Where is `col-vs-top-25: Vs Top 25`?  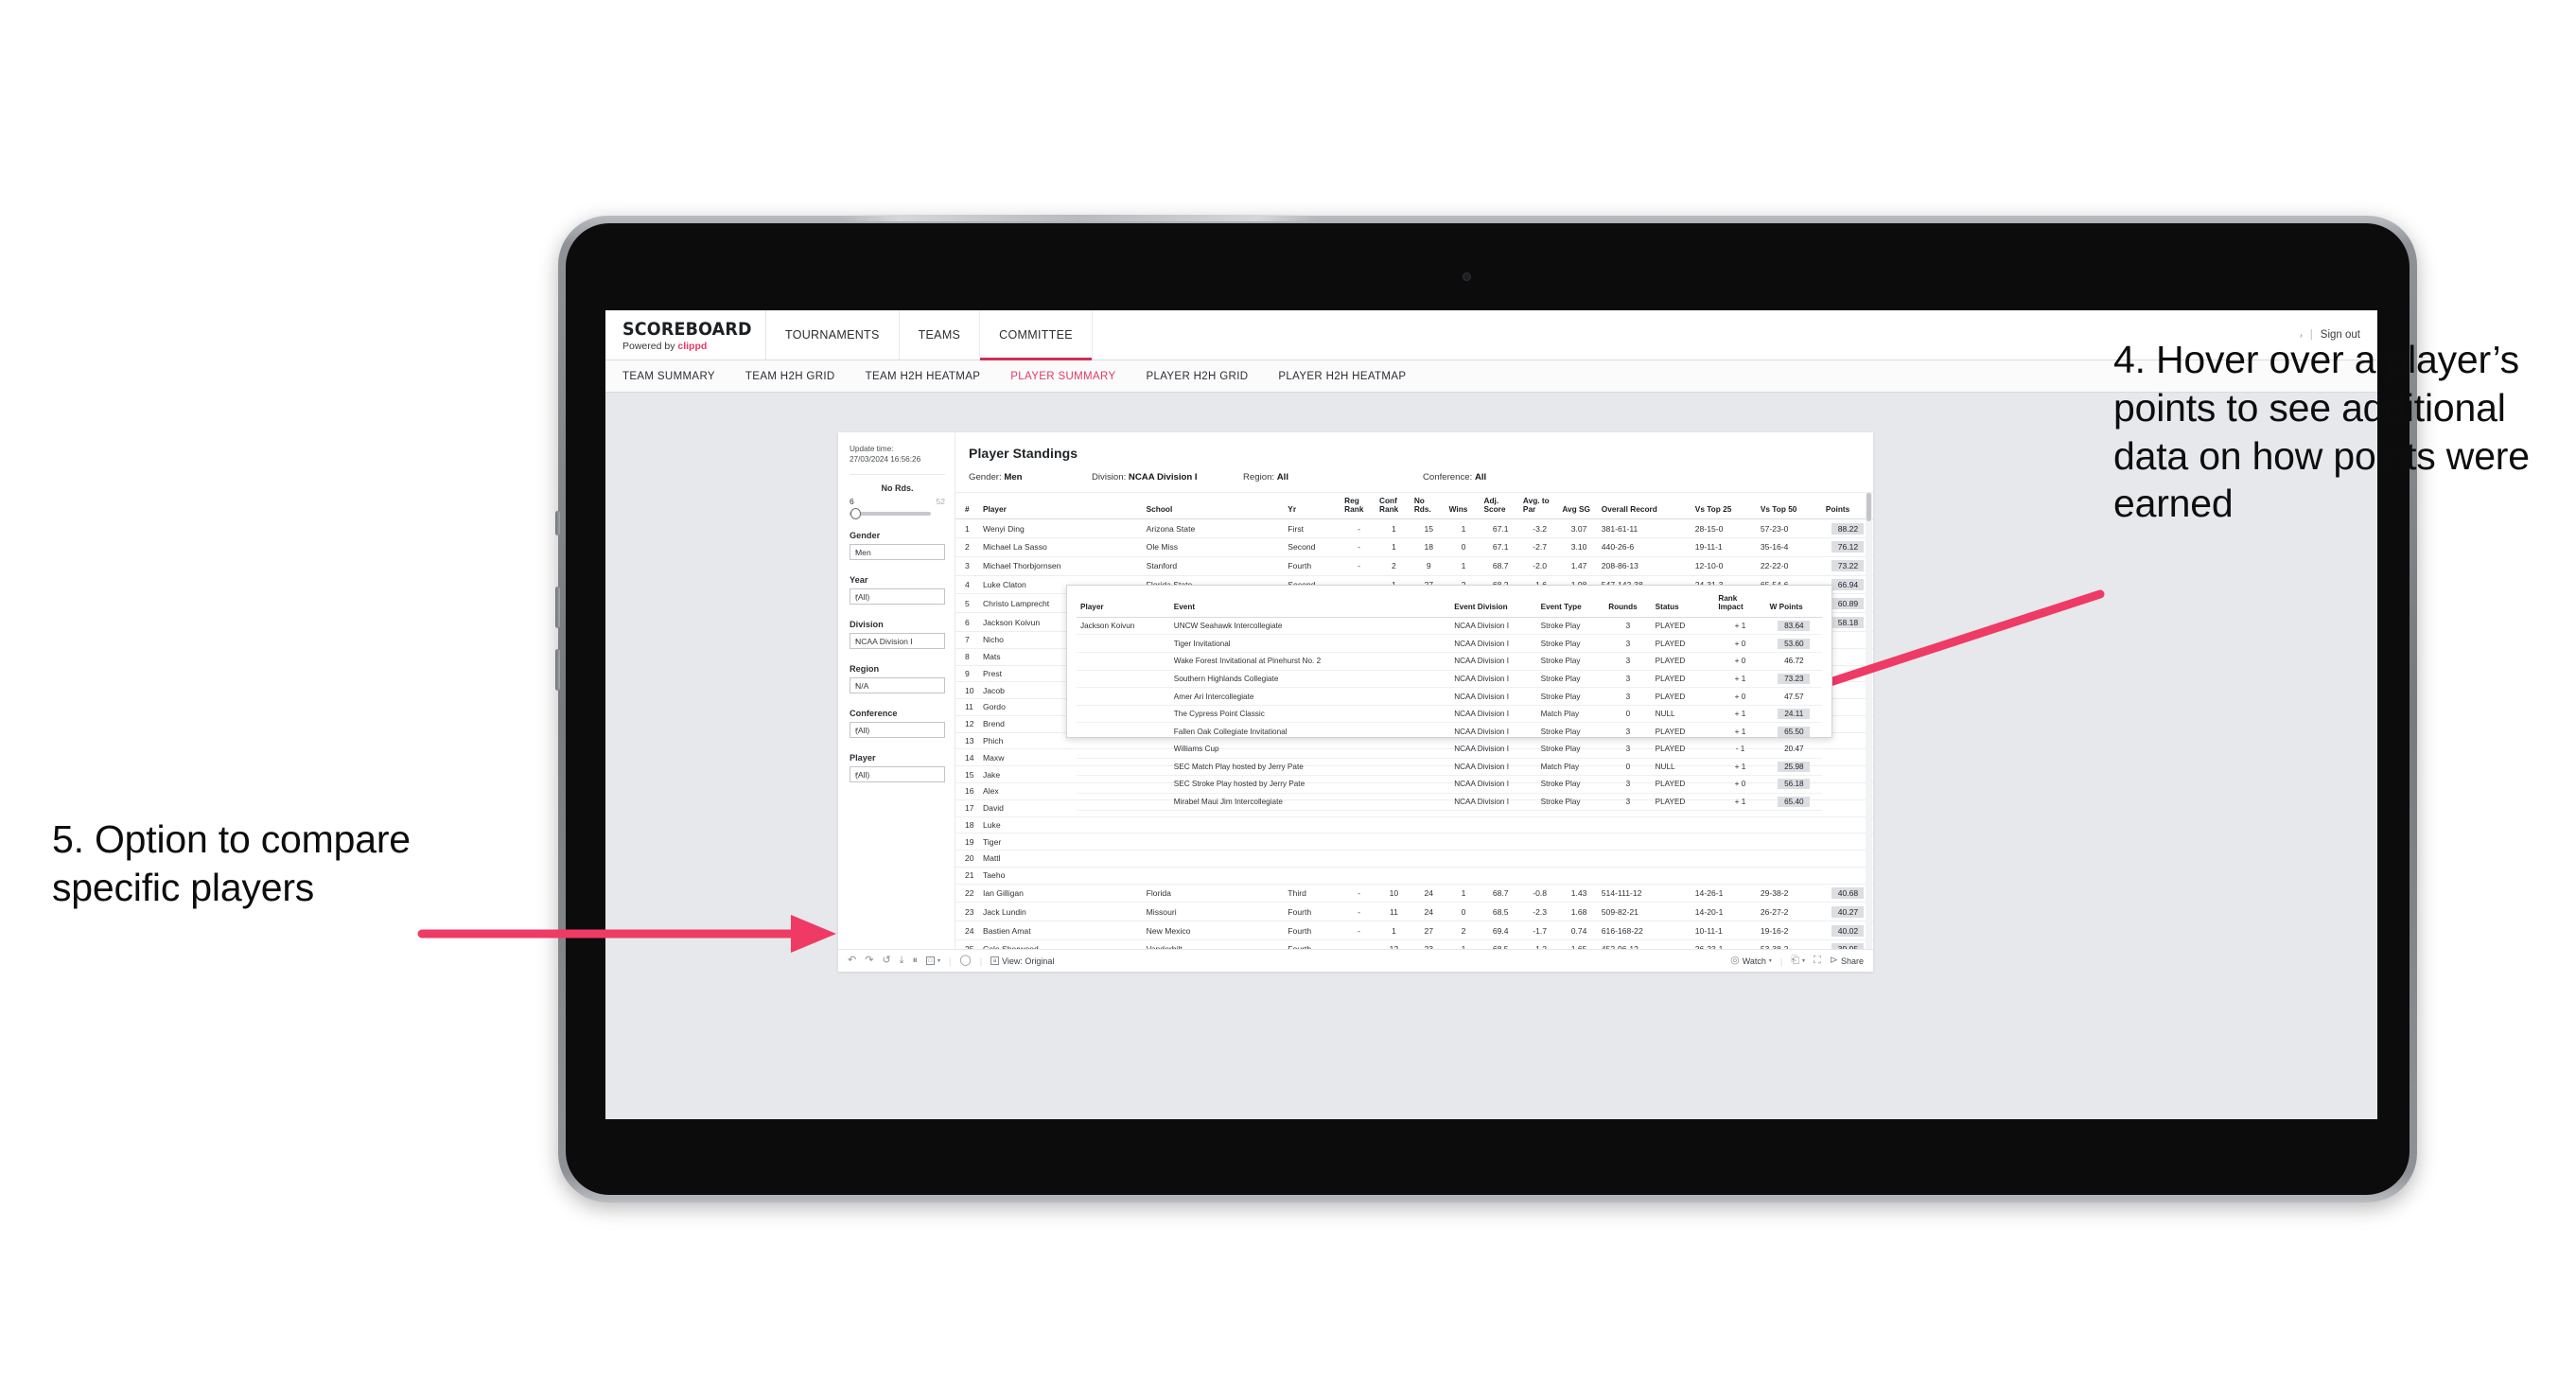 col-vs-top-25: Vs Top 25 is located at coordinates (1725, 506).